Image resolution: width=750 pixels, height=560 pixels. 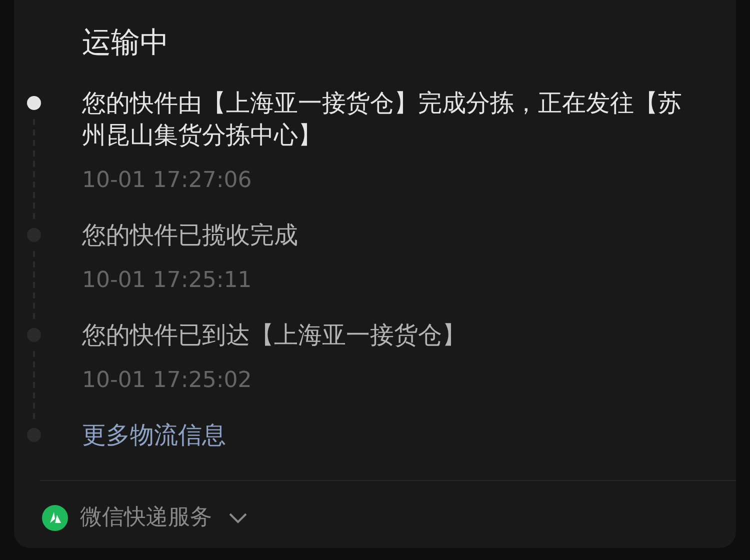 I want to click on event-time: 10-01 17:25:02, so click(x=167, y=381).